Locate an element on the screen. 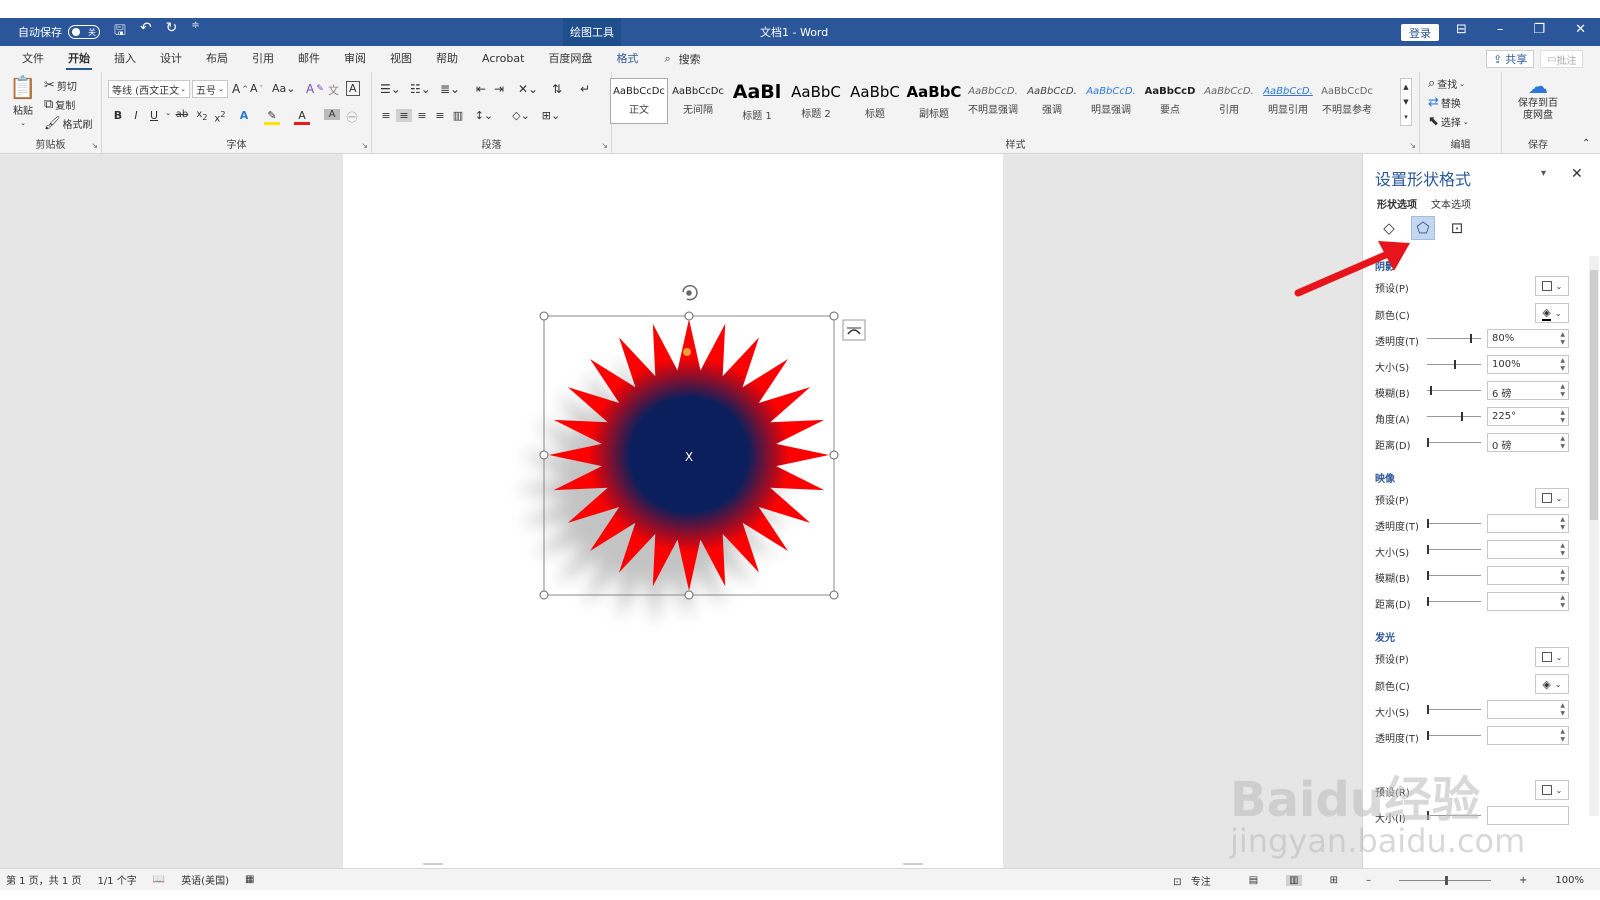 The height and width of the screenshot is (900, 1600). tab-acrobat: Acrobat is located at coordinates (503, 59).